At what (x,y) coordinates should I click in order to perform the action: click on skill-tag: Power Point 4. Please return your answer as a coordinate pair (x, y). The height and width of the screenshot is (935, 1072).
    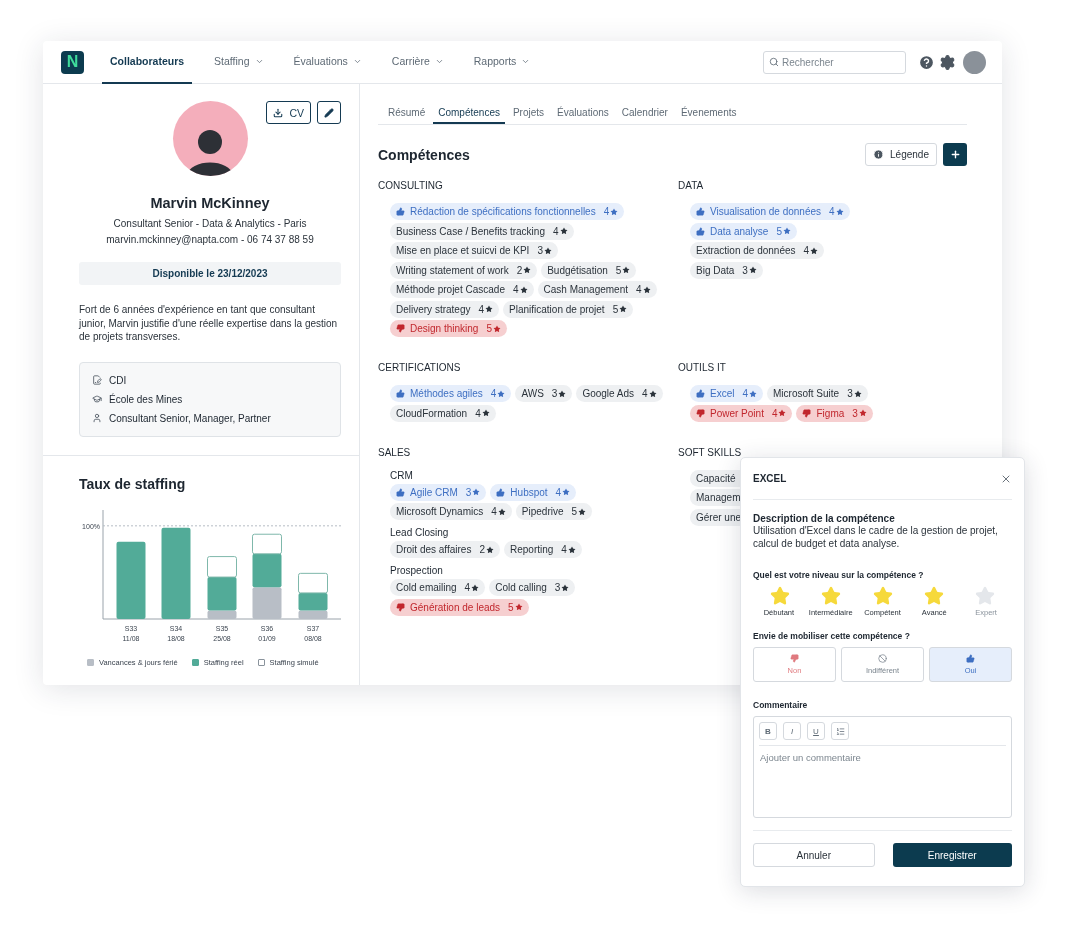
    Looking at the image, I should click on (741, 413).